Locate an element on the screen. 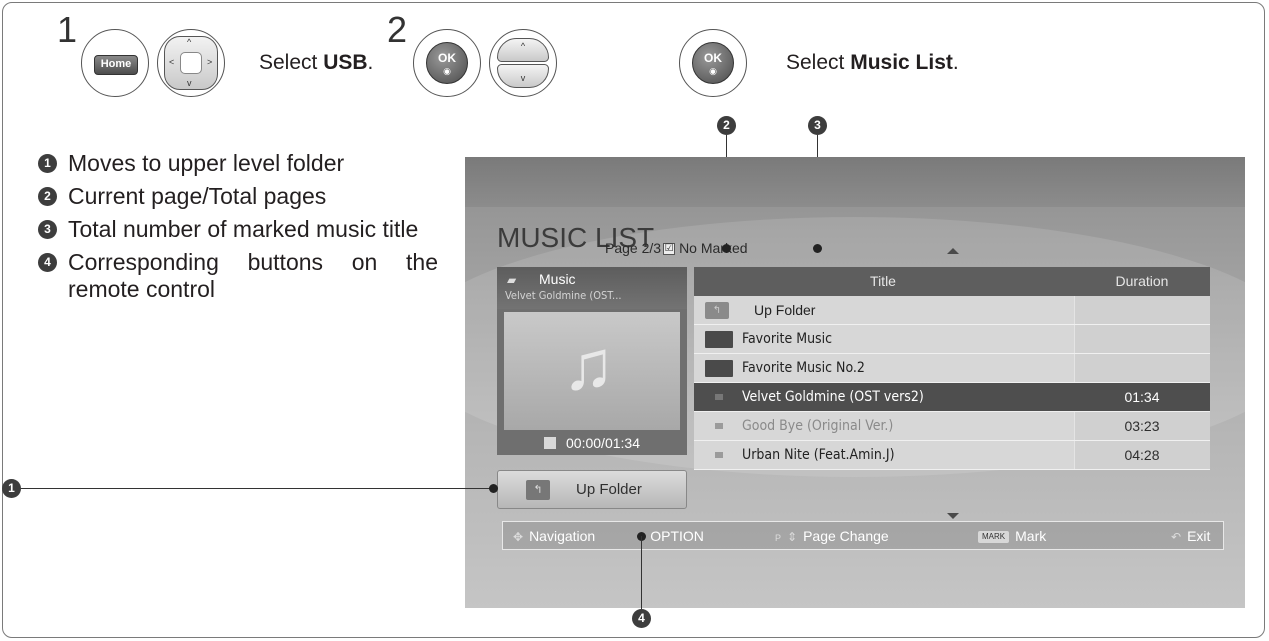 This screenshot has height=641, width=1269. nav-page-change-label: Page Change is located at coordinates (846, 536).